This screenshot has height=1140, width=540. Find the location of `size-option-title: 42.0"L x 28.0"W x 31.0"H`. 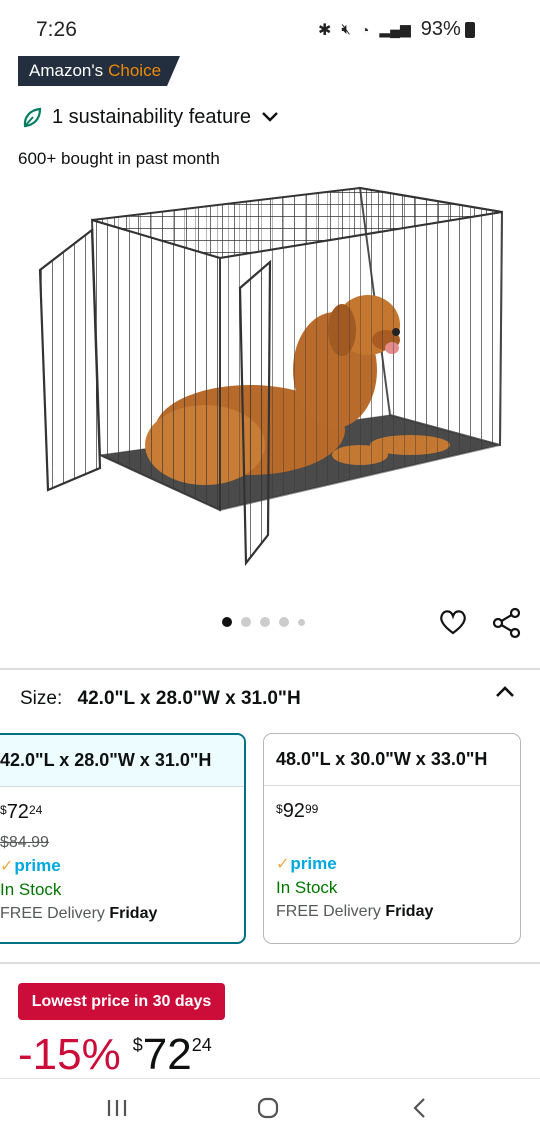

size-option-title: 42.0"L x 28.0"W x 31.0"H is located at coordinates (122, 761).